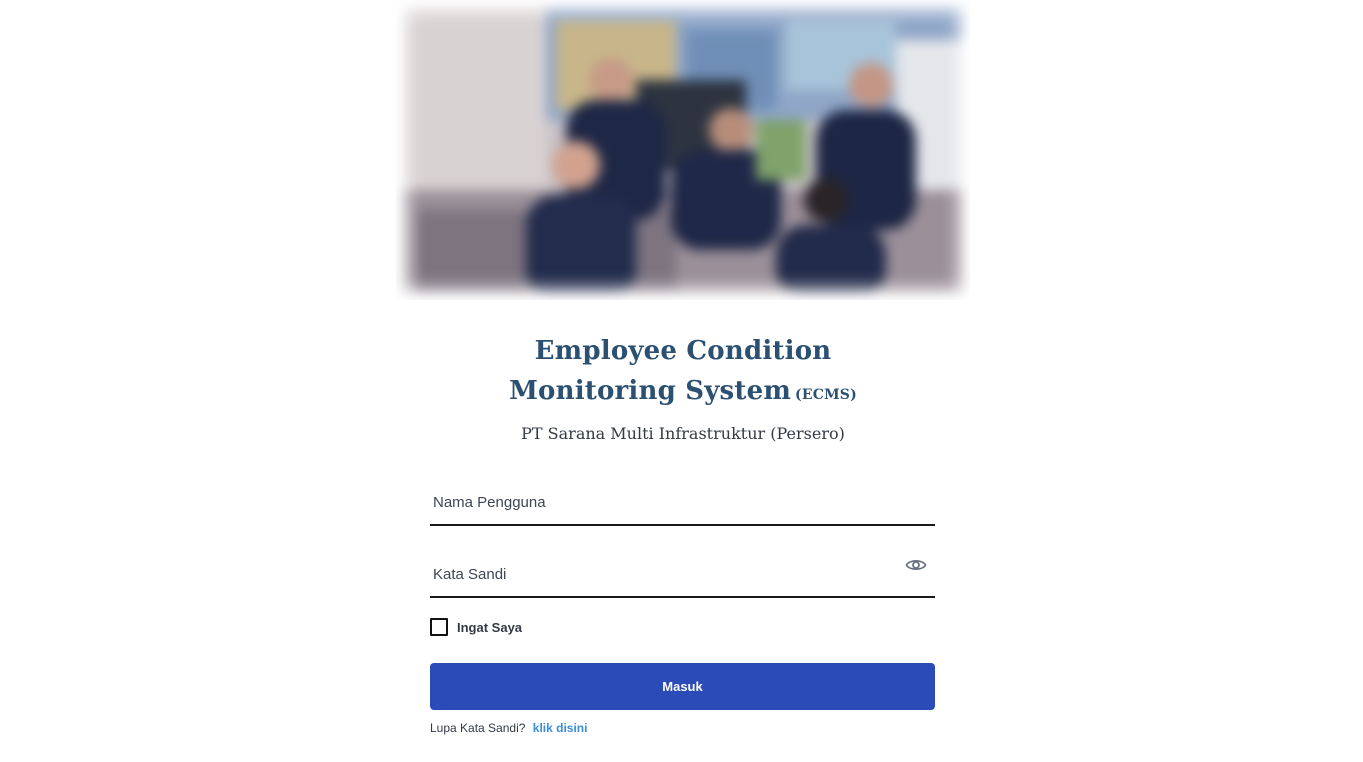  I want to click on remember-me: Ingat Saya, so click(476, 627).